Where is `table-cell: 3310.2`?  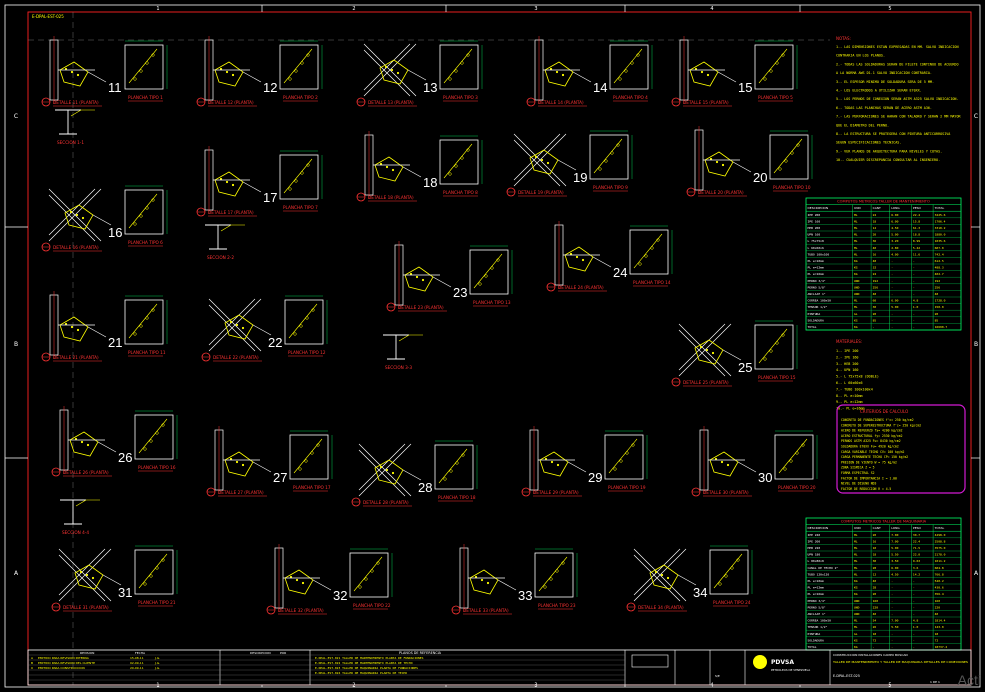
table-cell: 3310.2 is located at coordinates (940, 228).